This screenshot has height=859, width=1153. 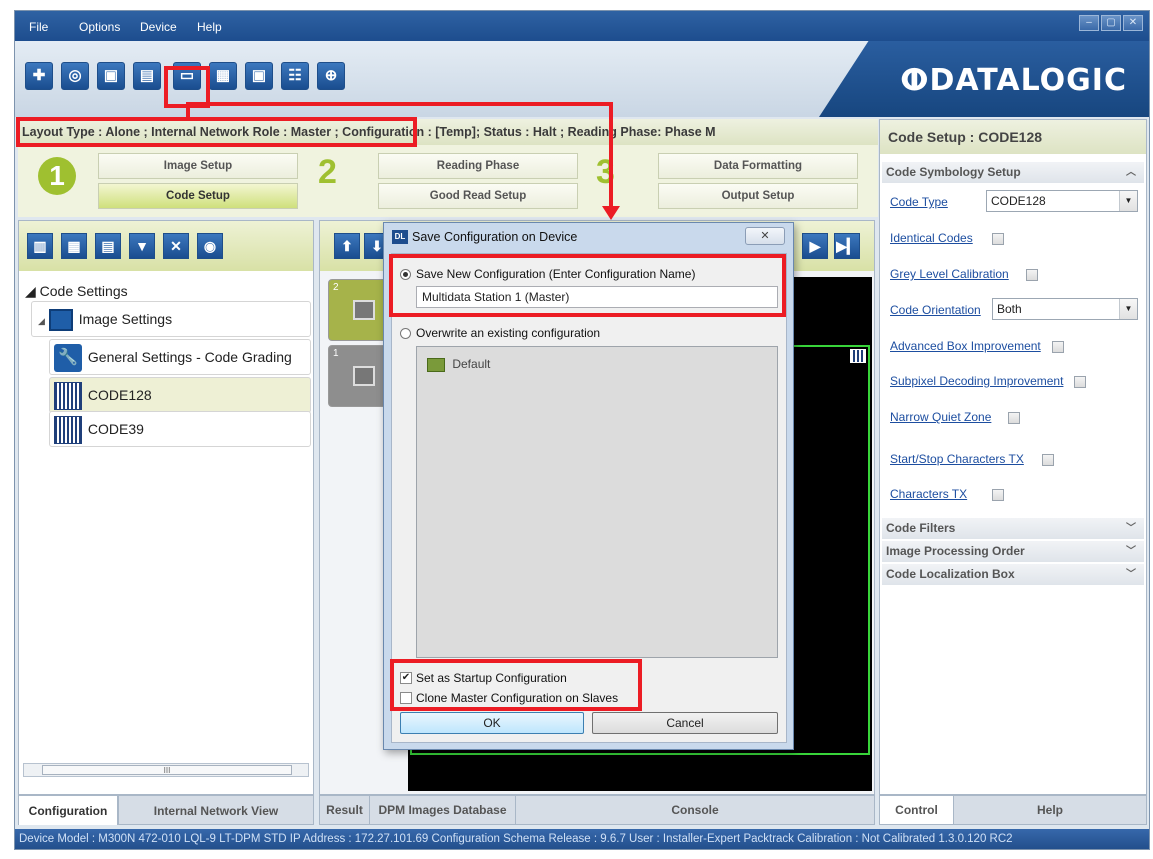 I want to click on tree-code-settings: ◢ Code Settings, so click(x=76, y=291).